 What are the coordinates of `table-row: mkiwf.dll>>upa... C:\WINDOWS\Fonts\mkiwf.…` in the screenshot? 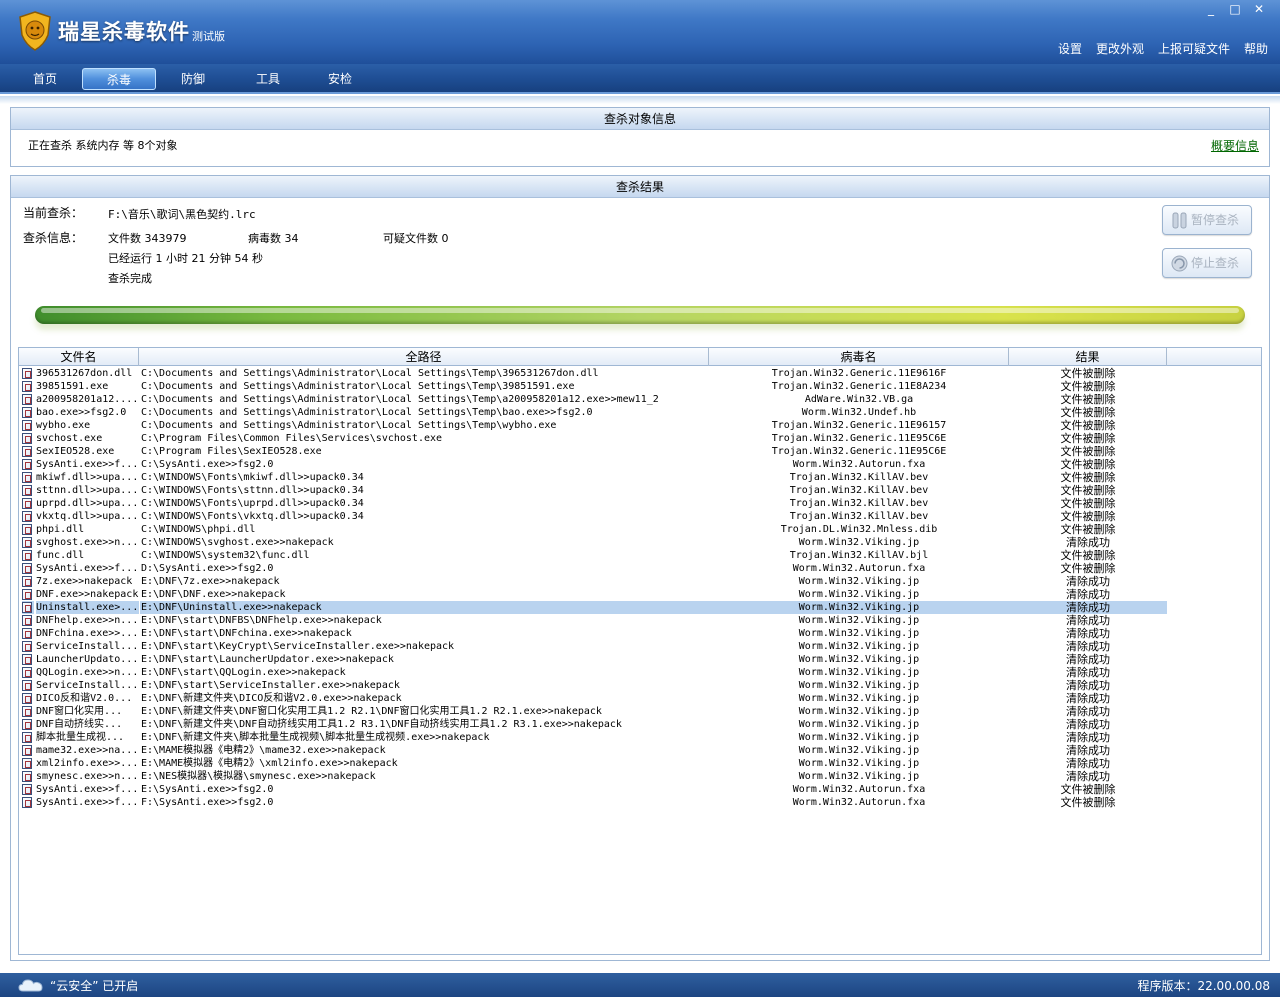 It's located at (640, 477).